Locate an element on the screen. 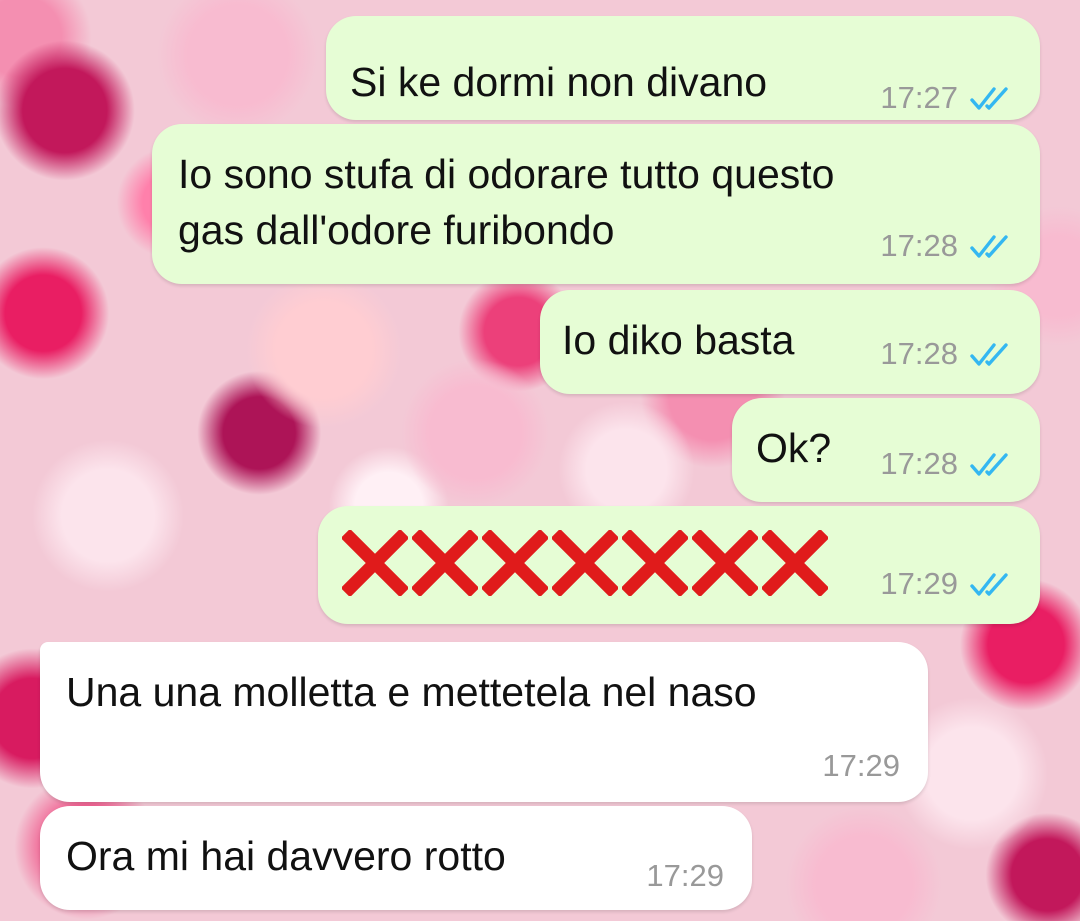  message-time: 17:27 is located at coordinates (919, 97).